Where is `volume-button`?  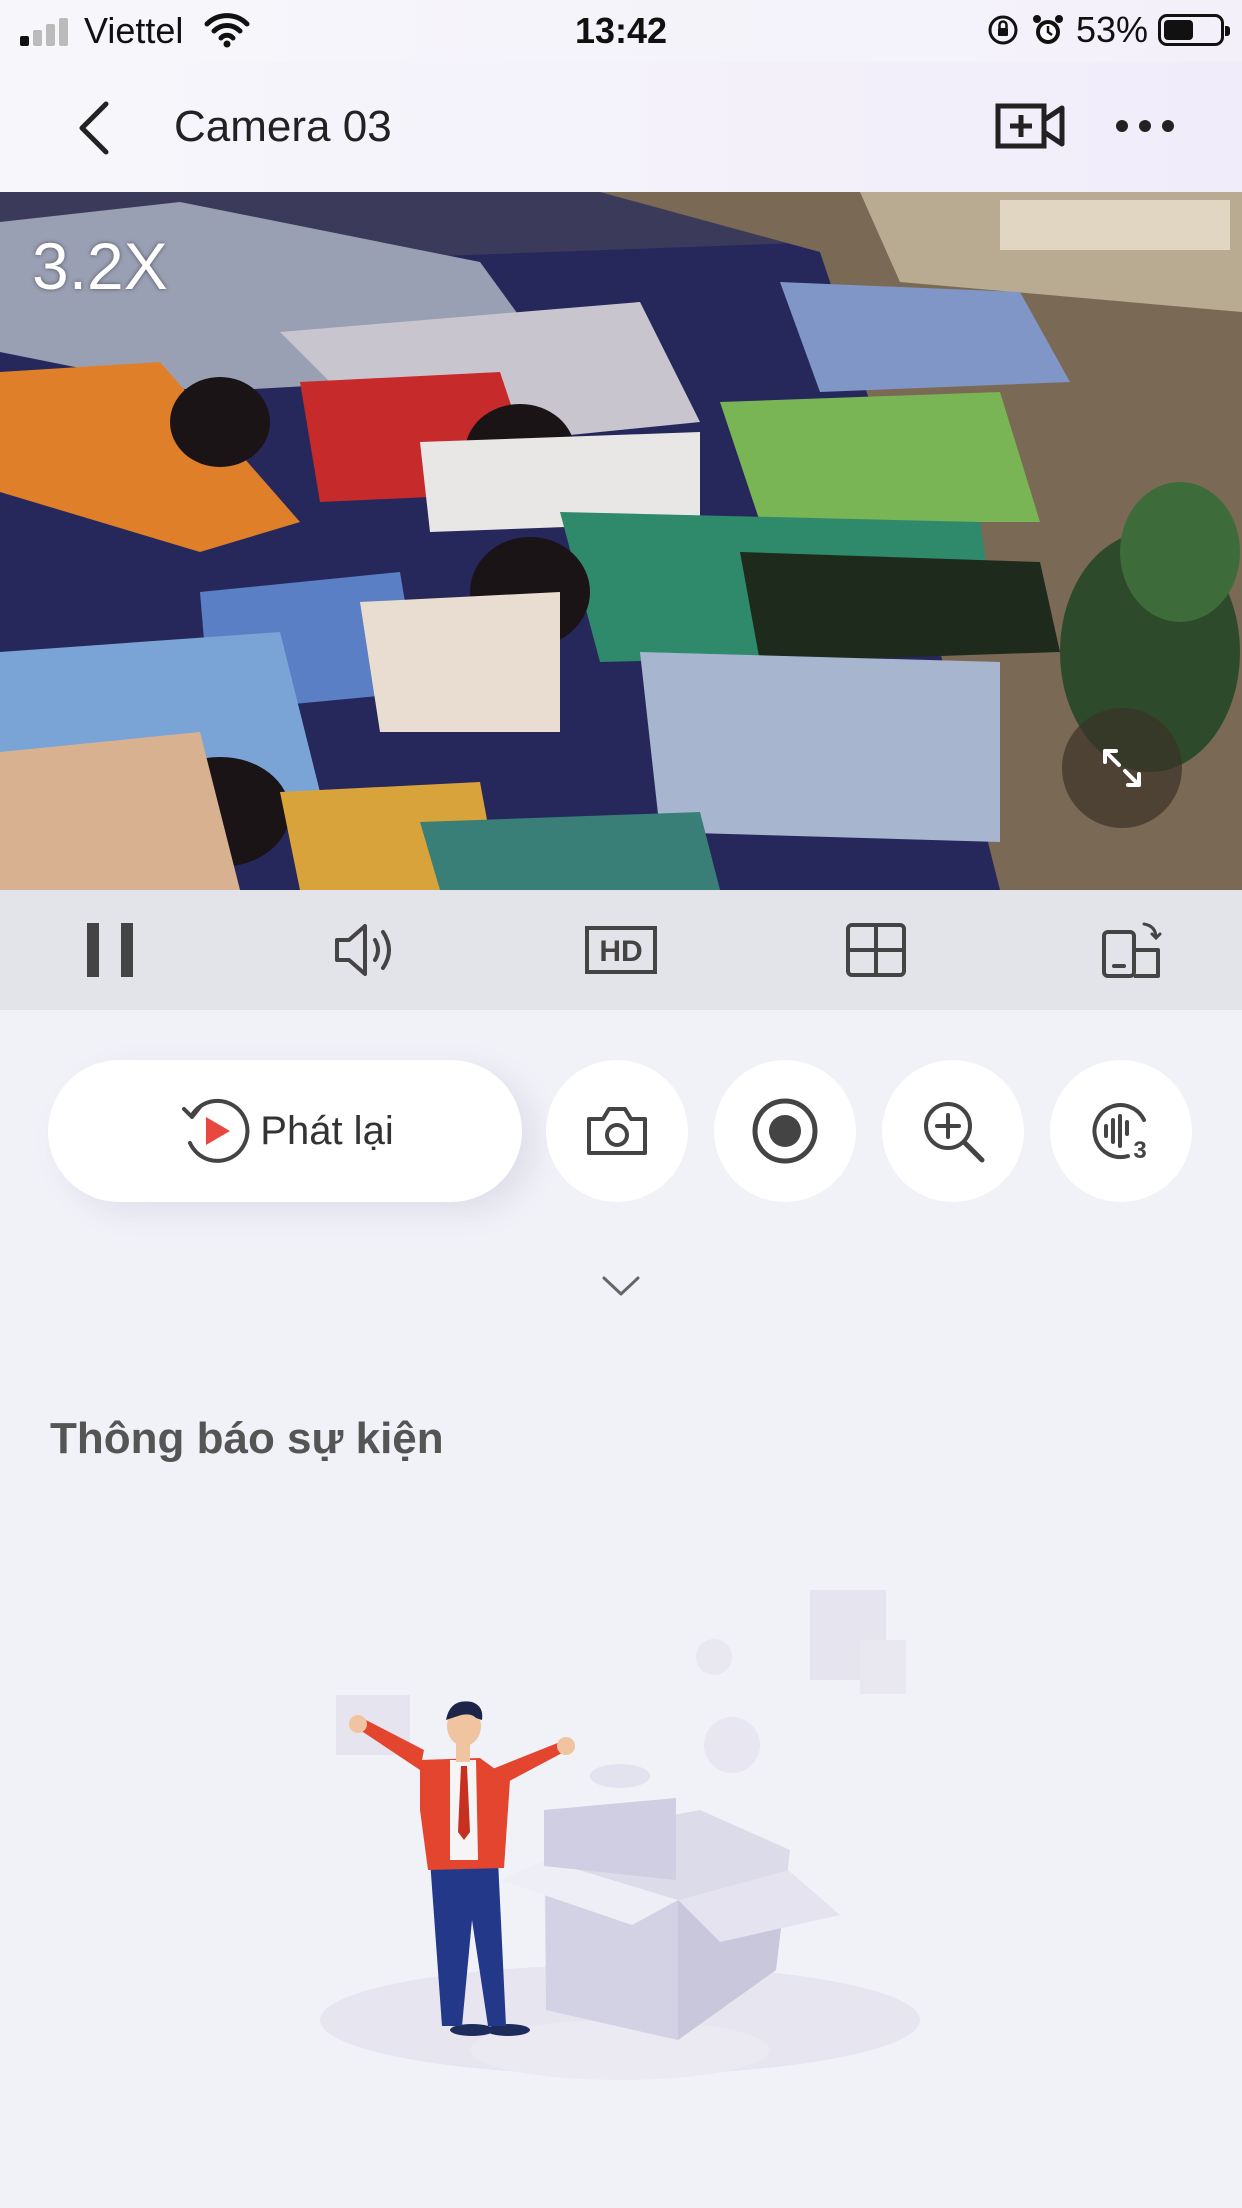
volume-button is located at coordinates (366, 950).